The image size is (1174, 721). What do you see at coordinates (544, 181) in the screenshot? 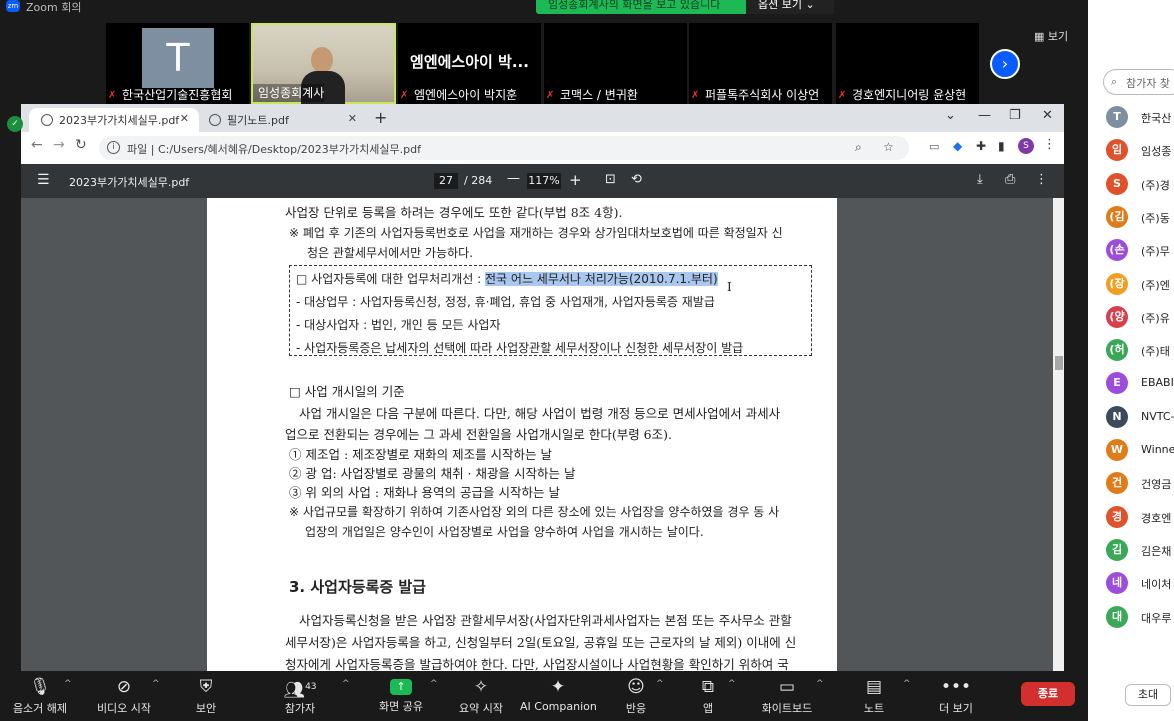
I see `zoom-input: 117%` at bounding box center [544, 181].